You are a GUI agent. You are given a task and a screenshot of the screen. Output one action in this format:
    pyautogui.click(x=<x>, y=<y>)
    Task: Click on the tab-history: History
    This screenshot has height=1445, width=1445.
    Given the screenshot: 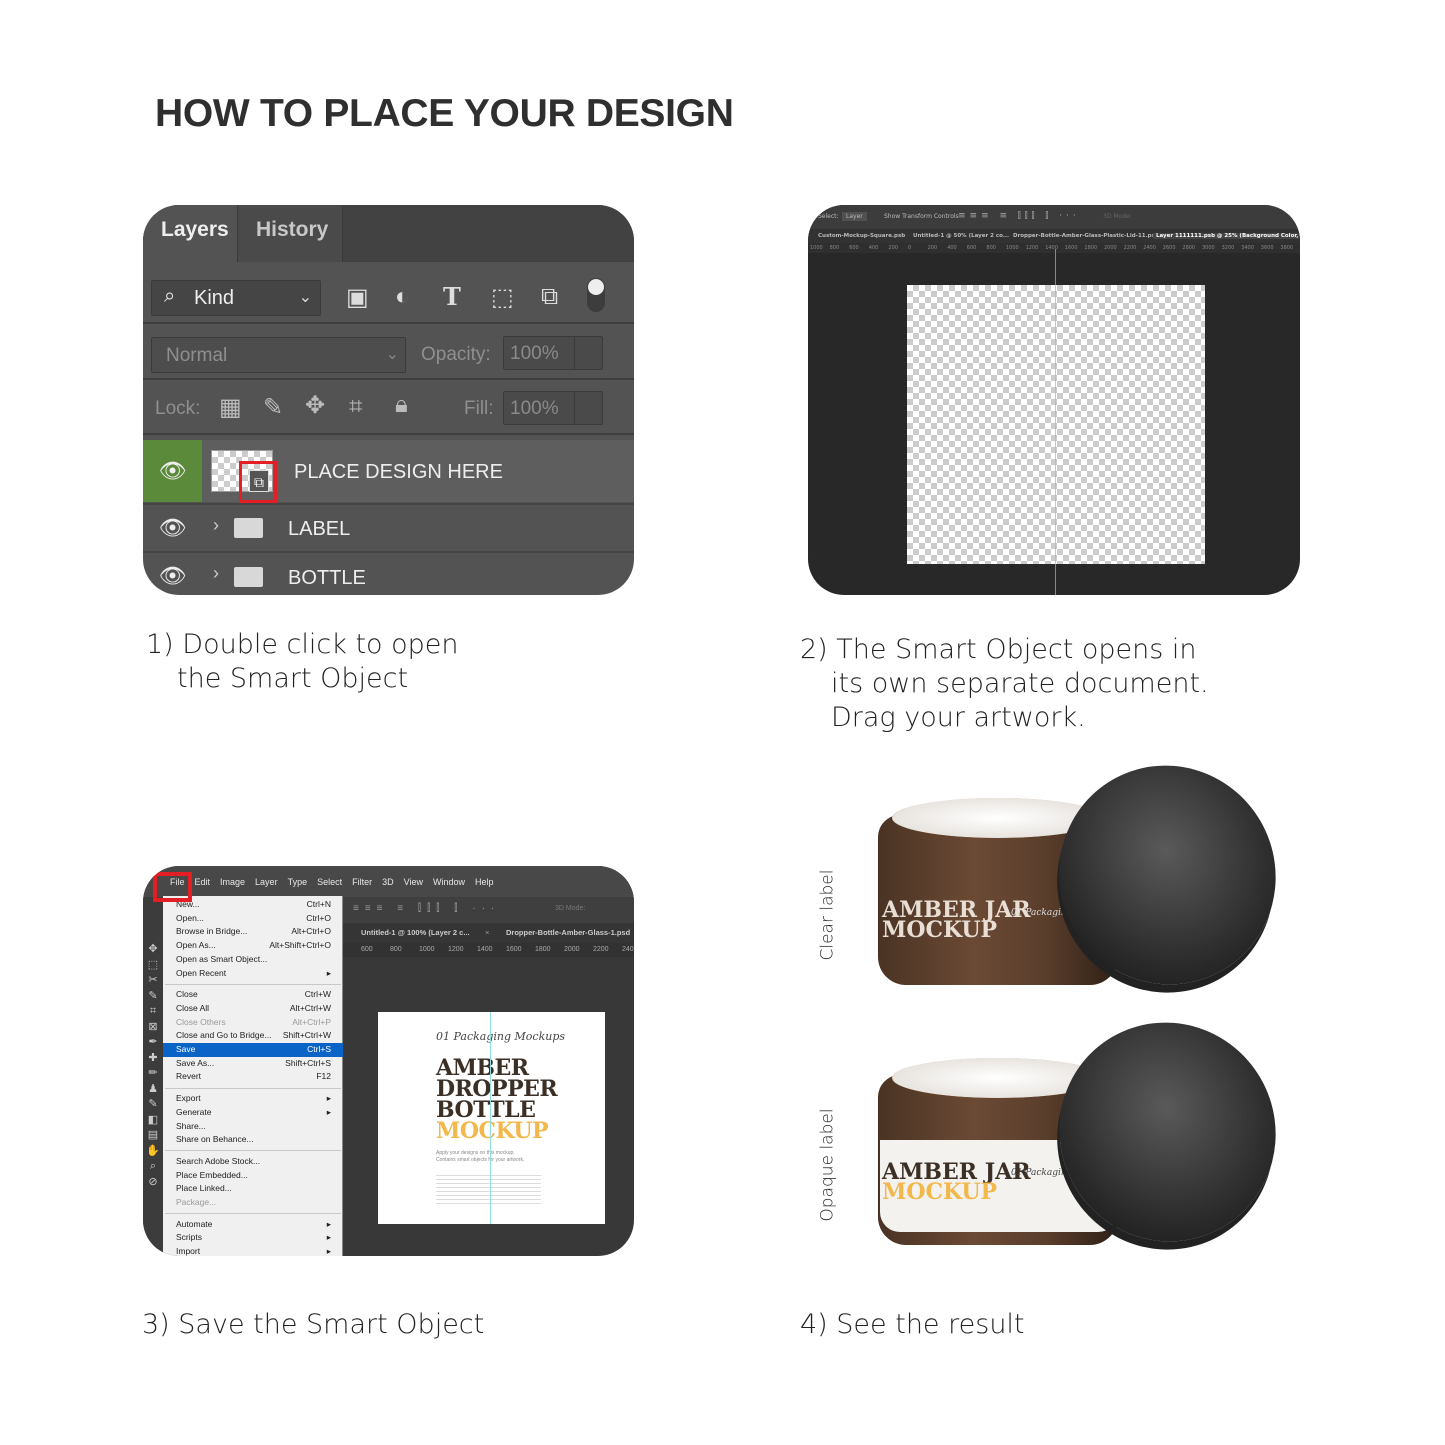 What is the action you would take?
    pyautogui.click(x=290, y=233)
    